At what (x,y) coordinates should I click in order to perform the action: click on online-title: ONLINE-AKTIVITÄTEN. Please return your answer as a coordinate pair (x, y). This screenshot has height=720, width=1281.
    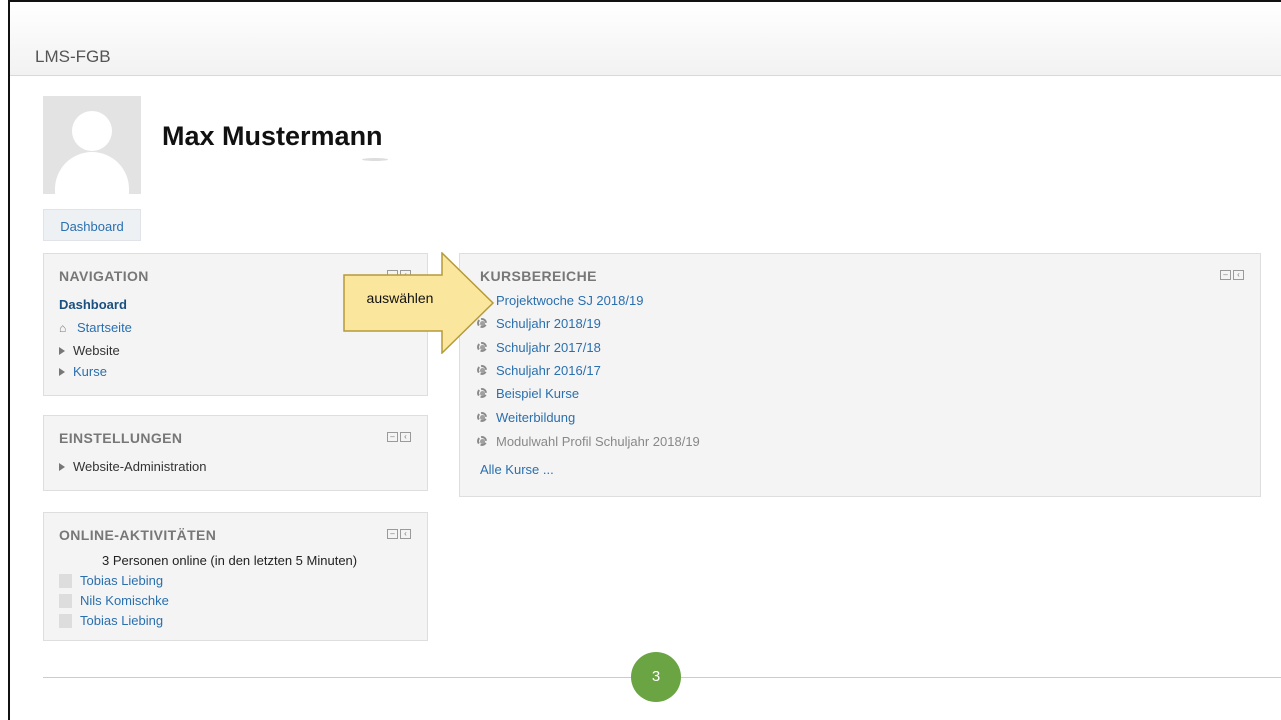
    Looking at the image, I should click on (138, 535).